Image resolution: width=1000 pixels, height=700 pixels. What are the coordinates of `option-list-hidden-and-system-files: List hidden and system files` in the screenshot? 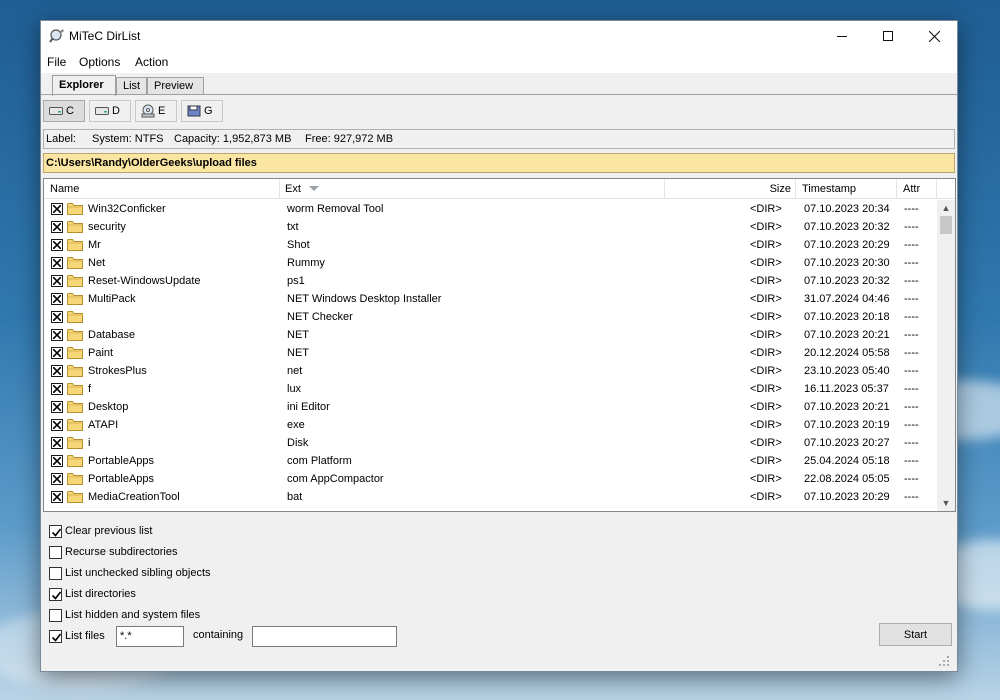 It's located at (124, 615).